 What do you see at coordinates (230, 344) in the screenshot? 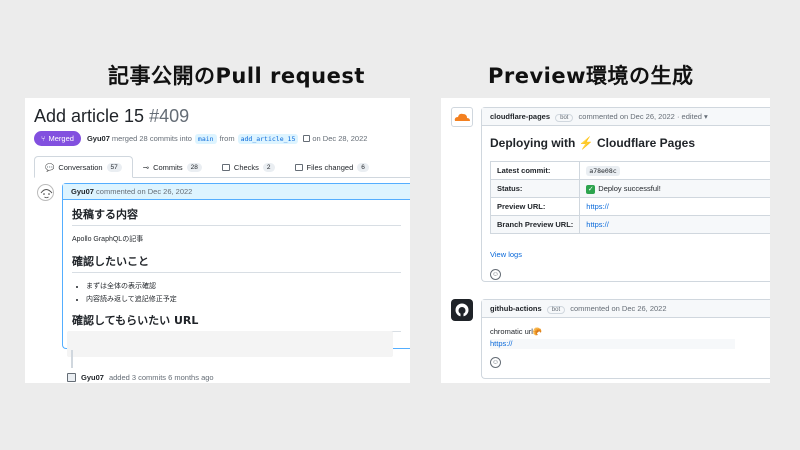
I see `redacted-url-block` at bounding box center [230, 344].